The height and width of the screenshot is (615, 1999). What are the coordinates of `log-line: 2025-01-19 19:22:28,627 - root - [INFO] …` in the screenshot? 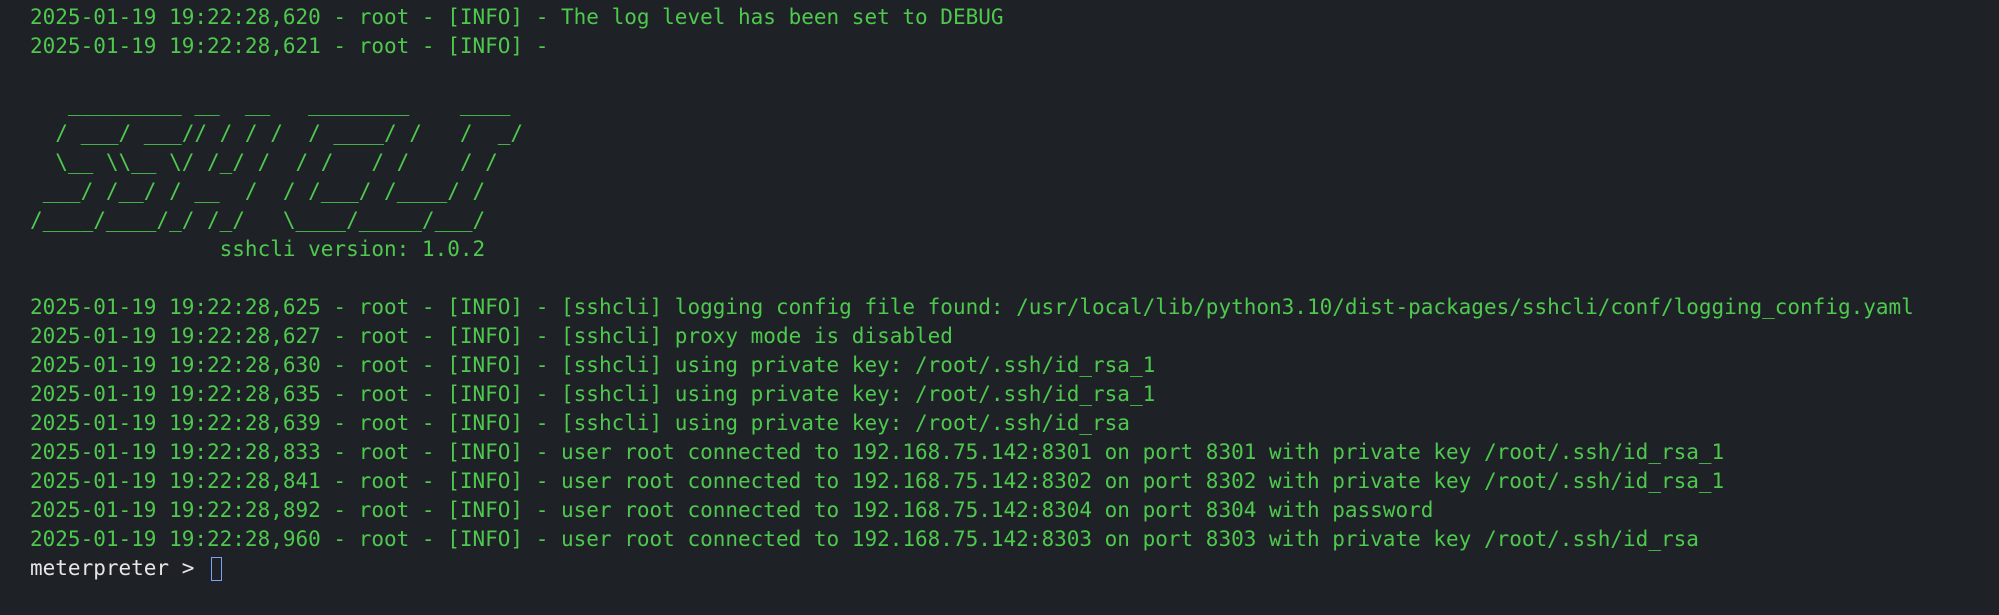 It's located at (491, 336).